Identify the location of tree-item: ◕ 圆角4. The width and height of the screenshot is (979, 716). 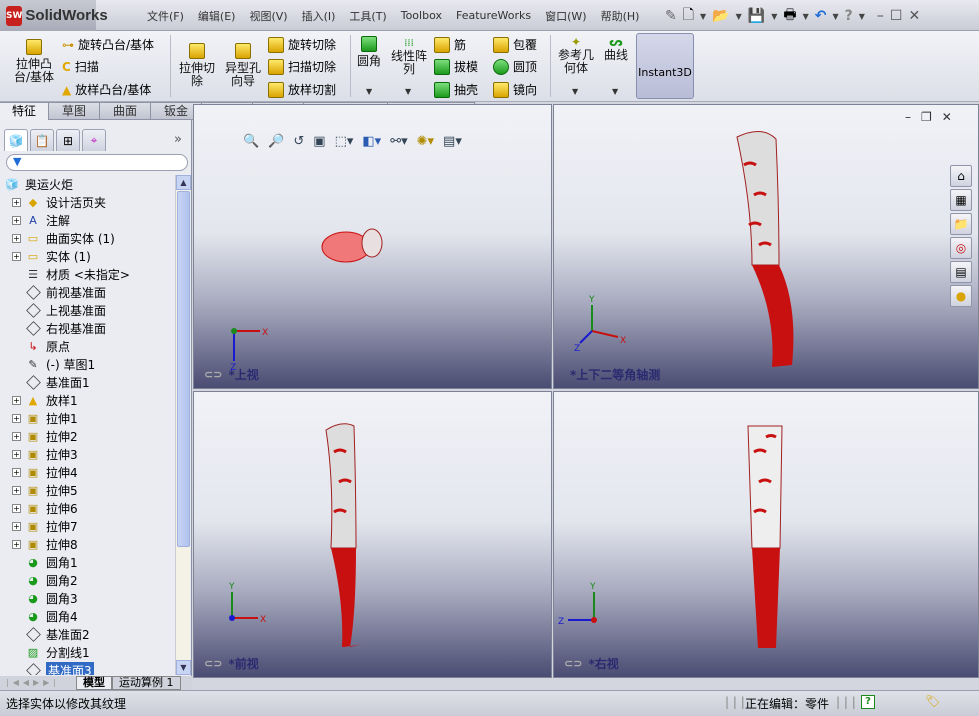
(89, 616).